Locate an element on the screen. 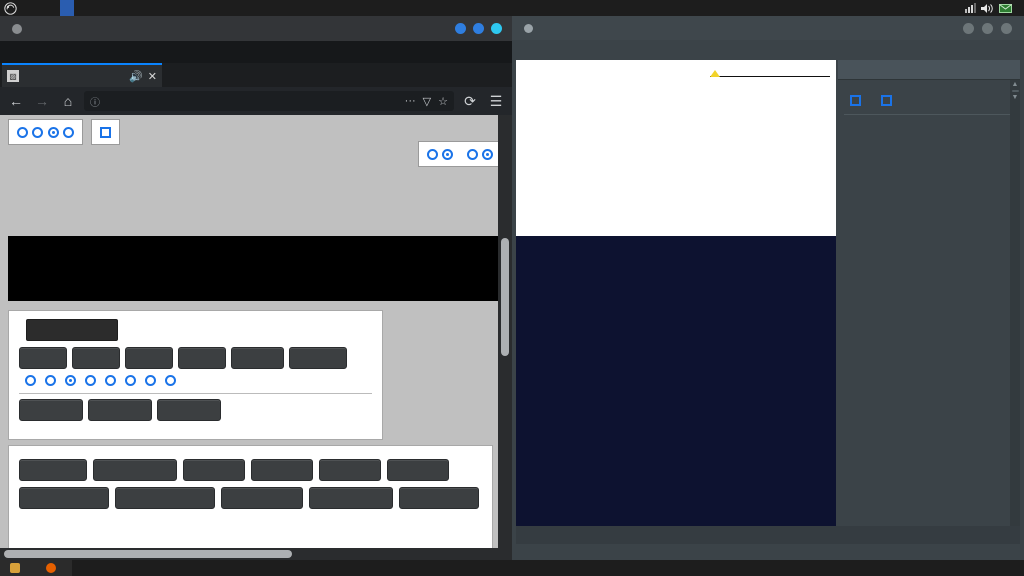 The height and width of the screenshot is (576, 1024). firefox-menubar is located at coordinates (256, 52).